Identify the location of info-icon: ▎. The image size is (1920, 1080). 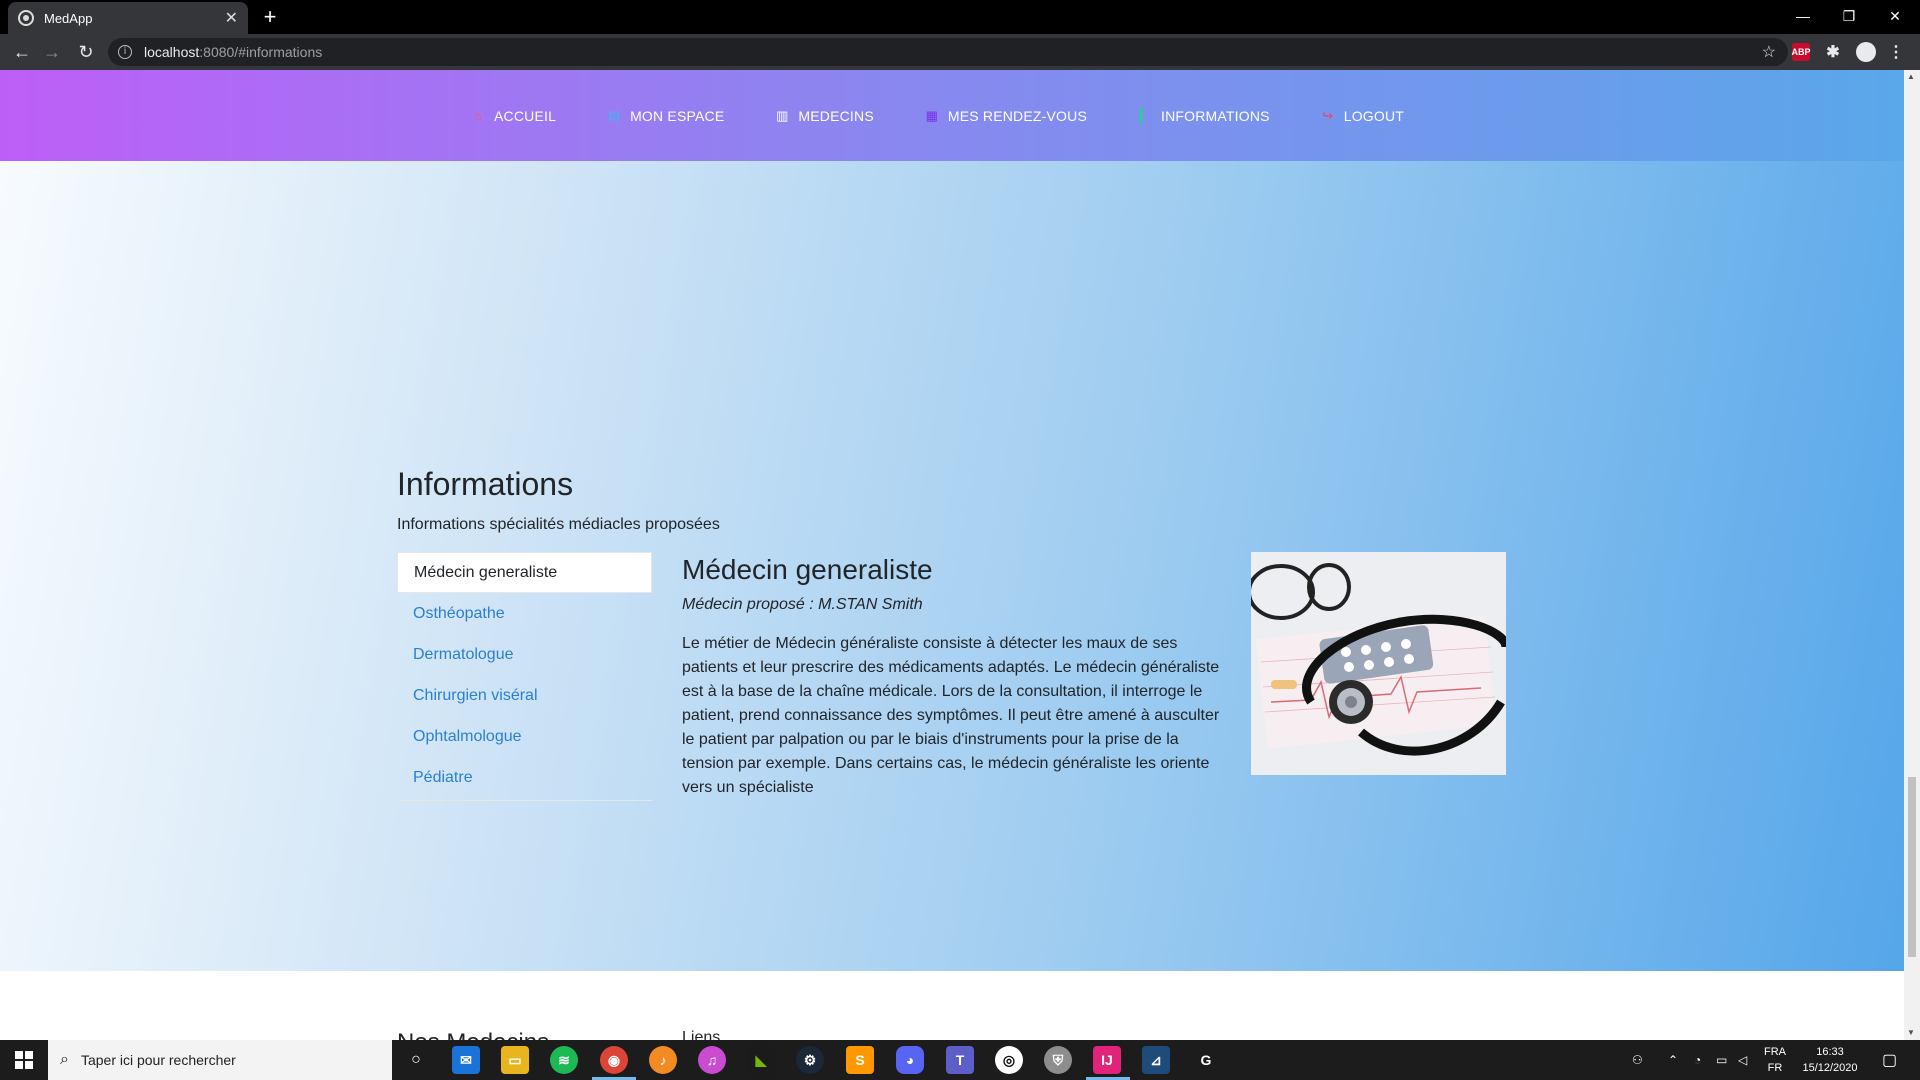
(1145, 115).